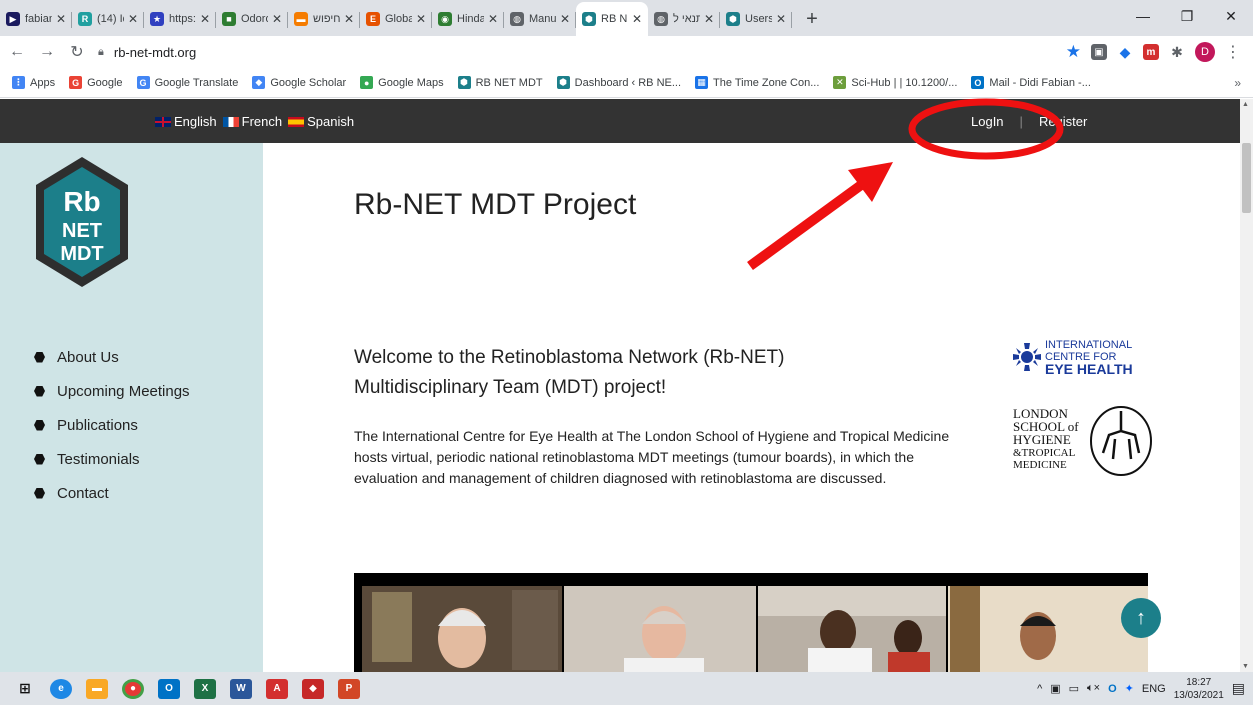 The image size is (1253, 705). Describe the element at coordinates (324, 19) in the screenshot. I see `browser-tab: ▬ חיפוש ✕` at that location.